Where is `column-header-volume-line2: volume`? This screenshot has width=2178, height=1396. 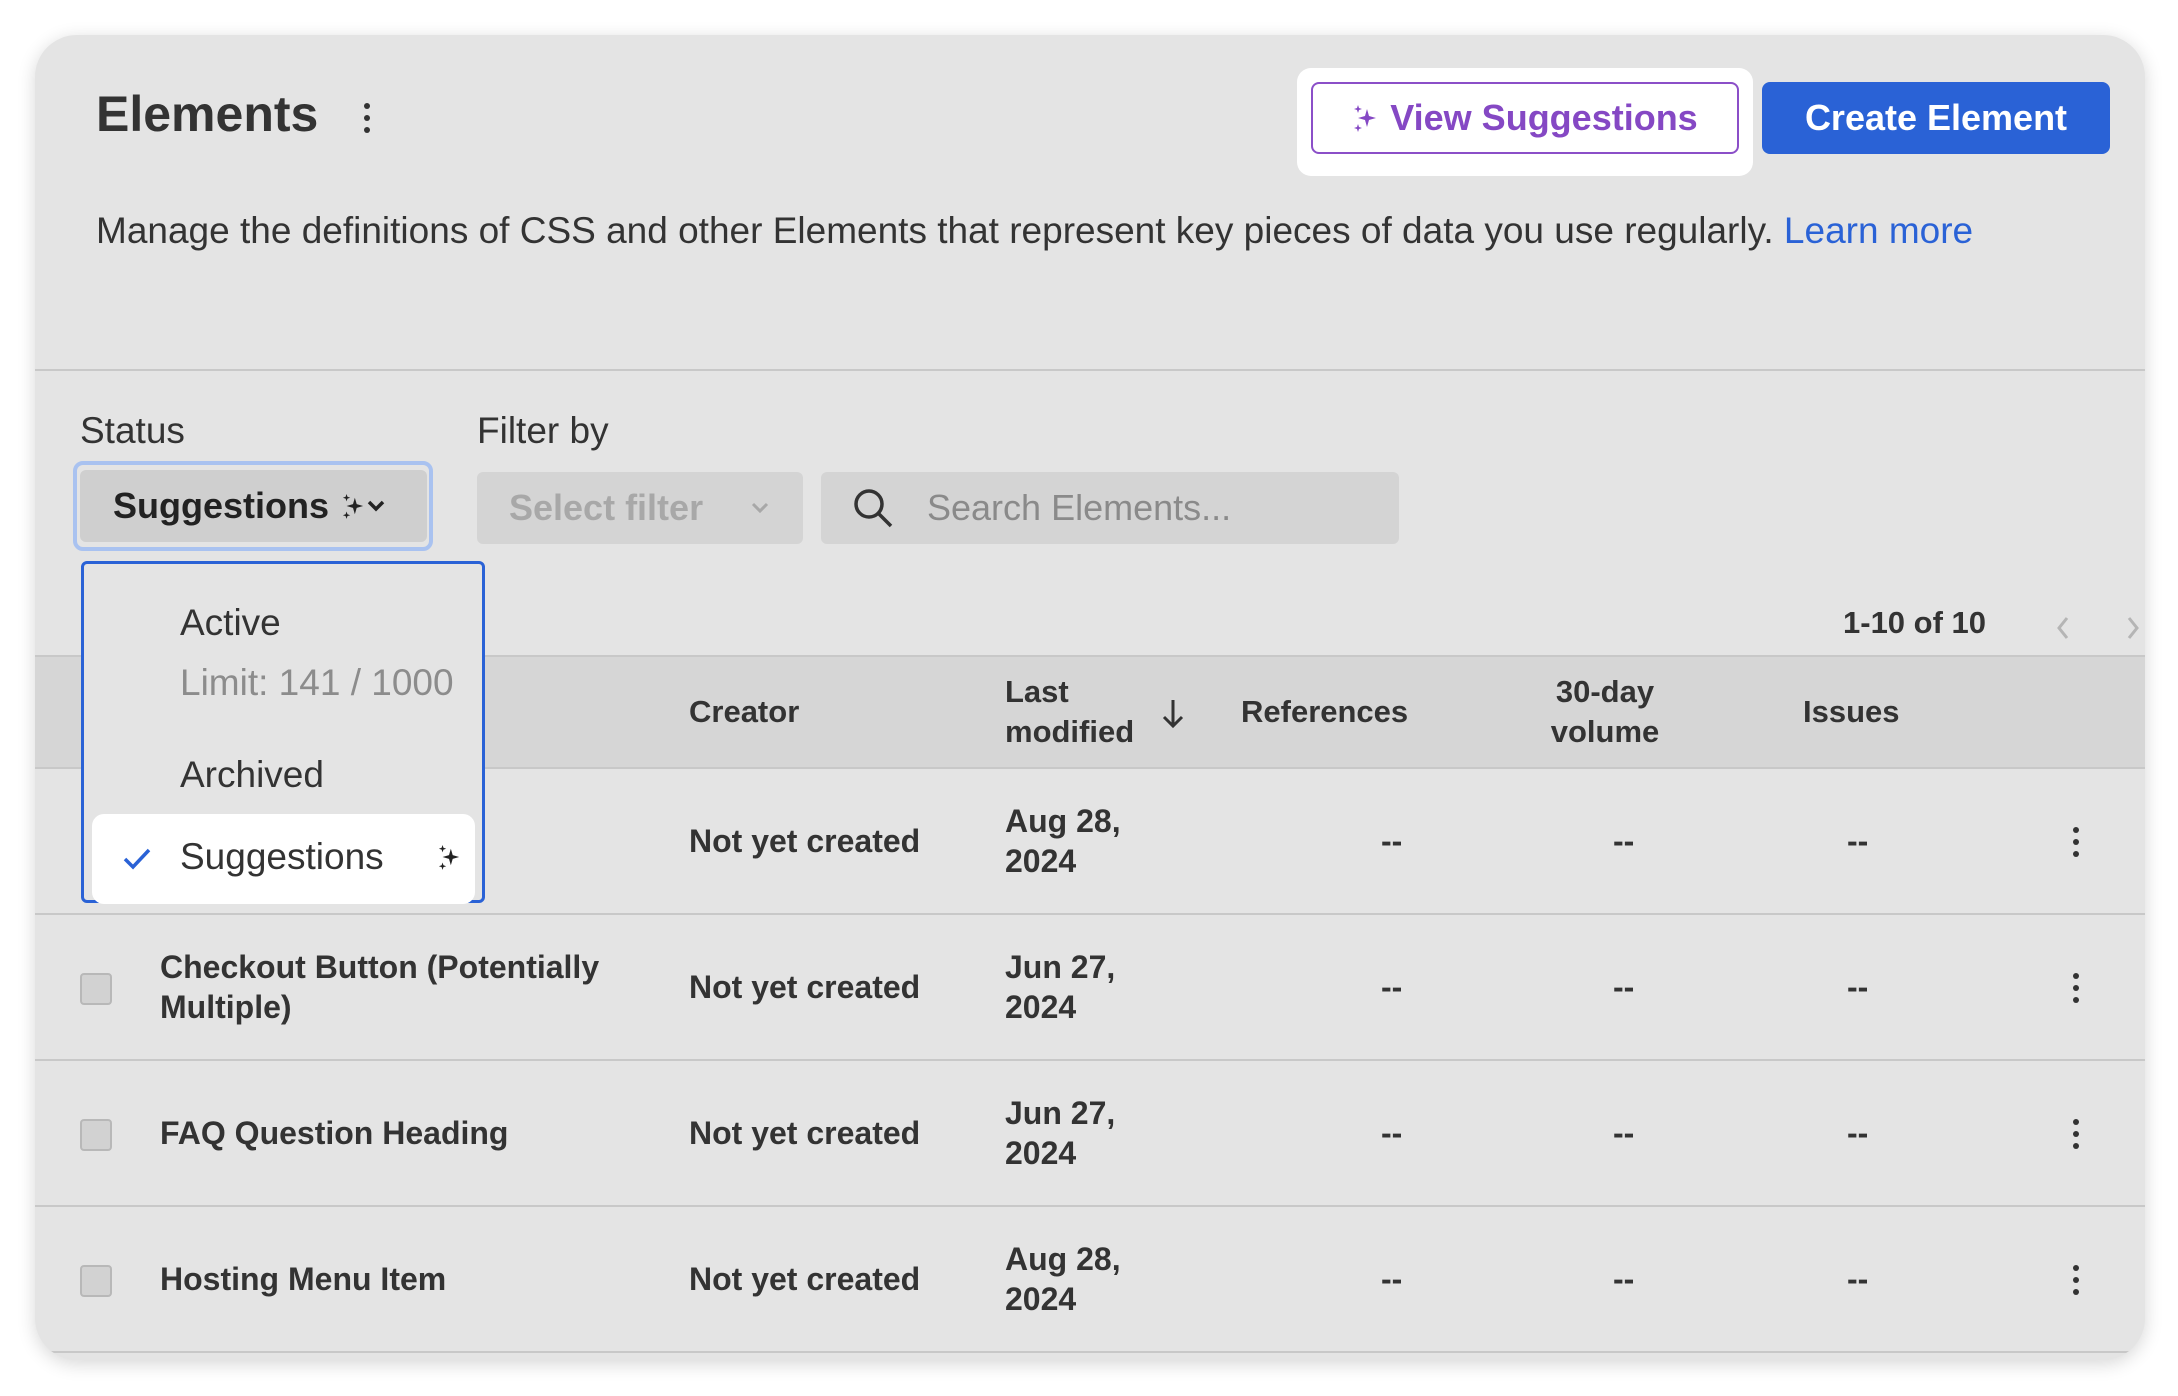
column-header-volume-line2: volume is located at coordinates (1605, 731).